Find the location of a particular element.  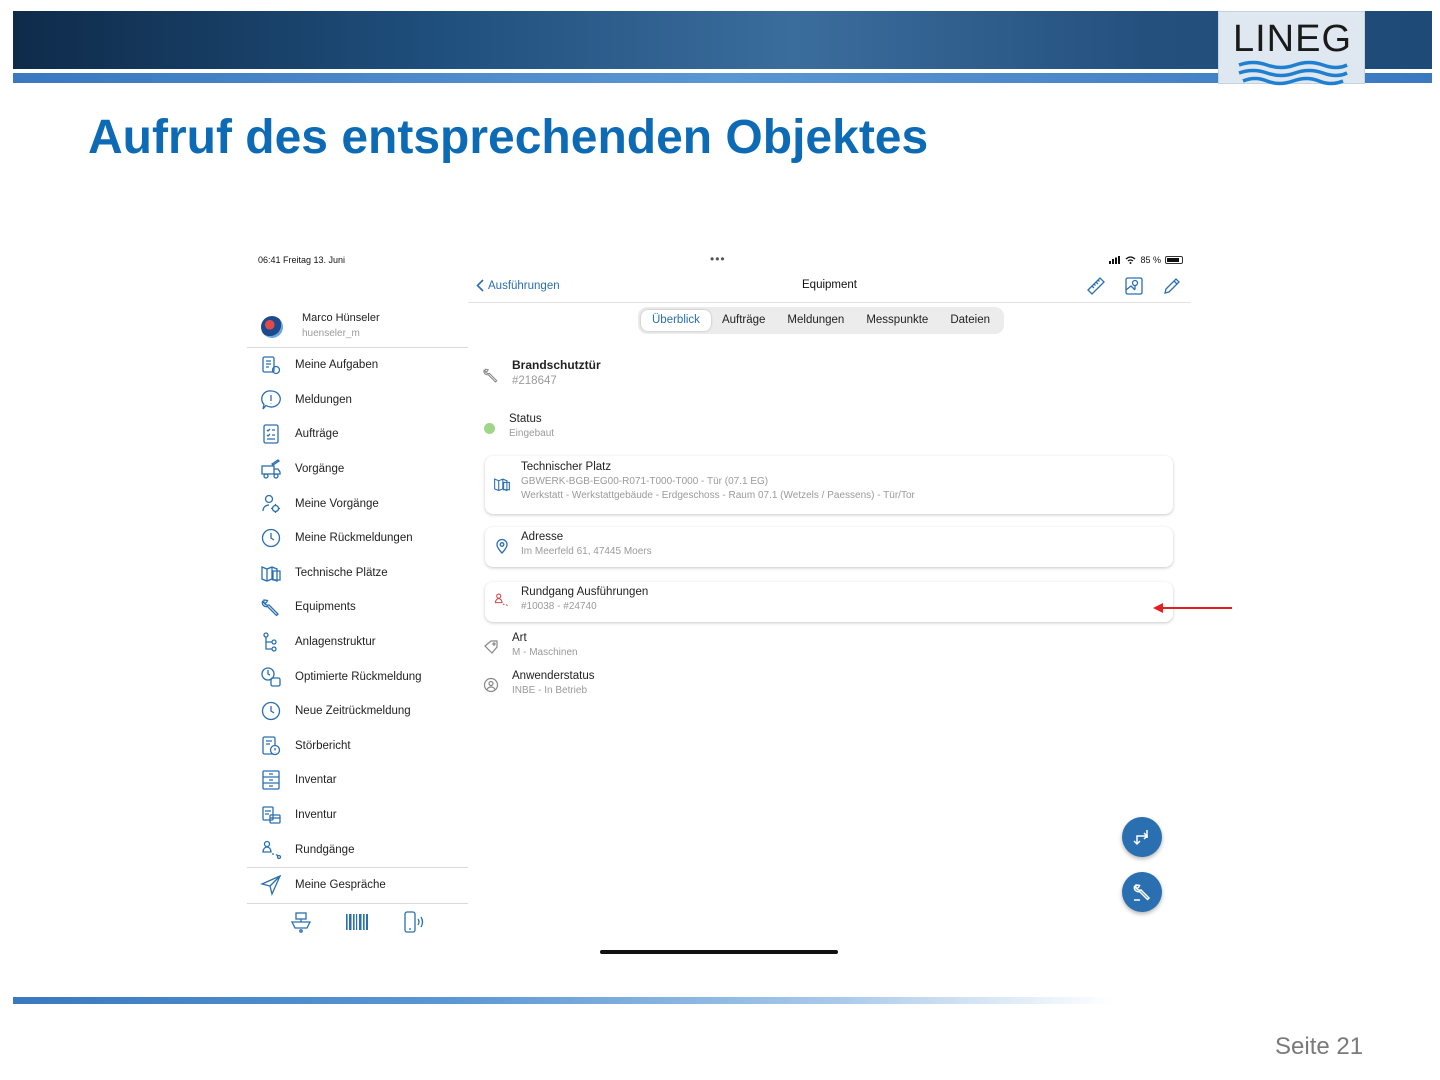

status-value: Eingebaut is located at coordinates (532, 433).